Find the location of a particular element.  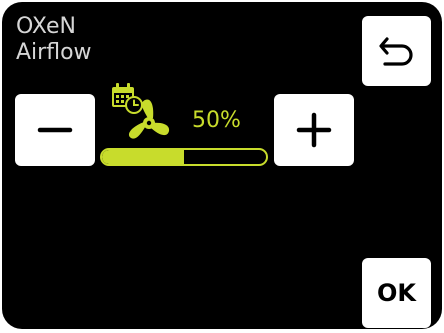

minus-icon is located at coordinates (55, 130).